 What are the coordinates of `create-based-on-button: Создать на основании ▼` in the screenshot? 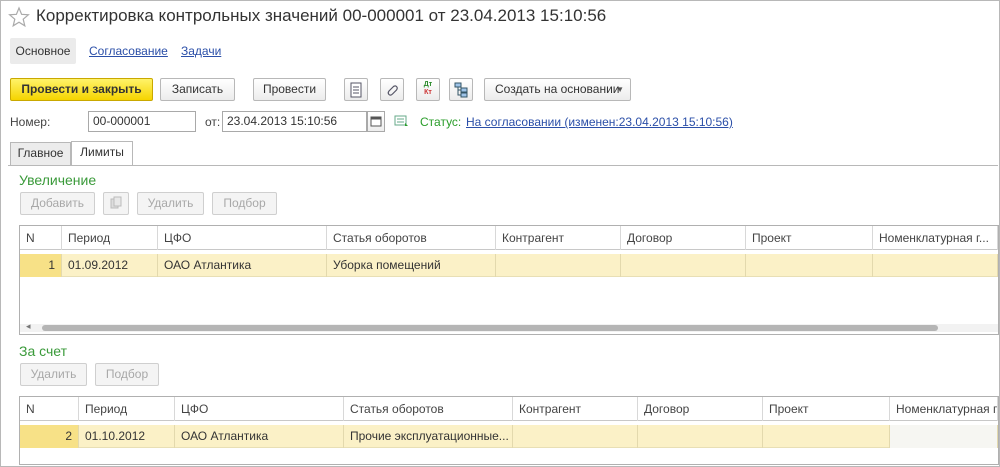 It's located at (557, 89).